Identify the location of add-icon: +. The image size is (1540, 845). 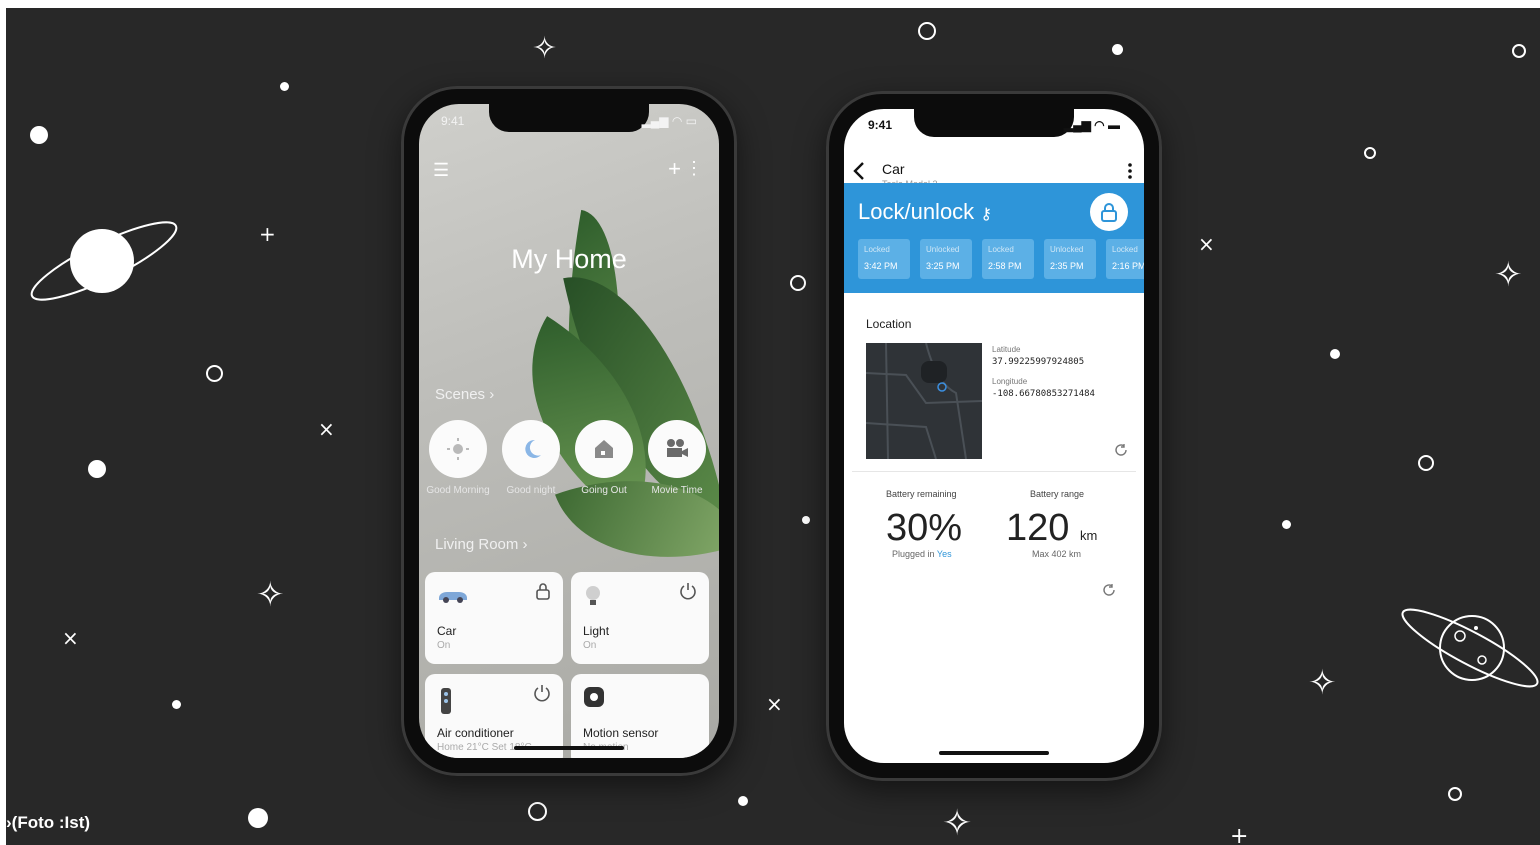
(674, 169).